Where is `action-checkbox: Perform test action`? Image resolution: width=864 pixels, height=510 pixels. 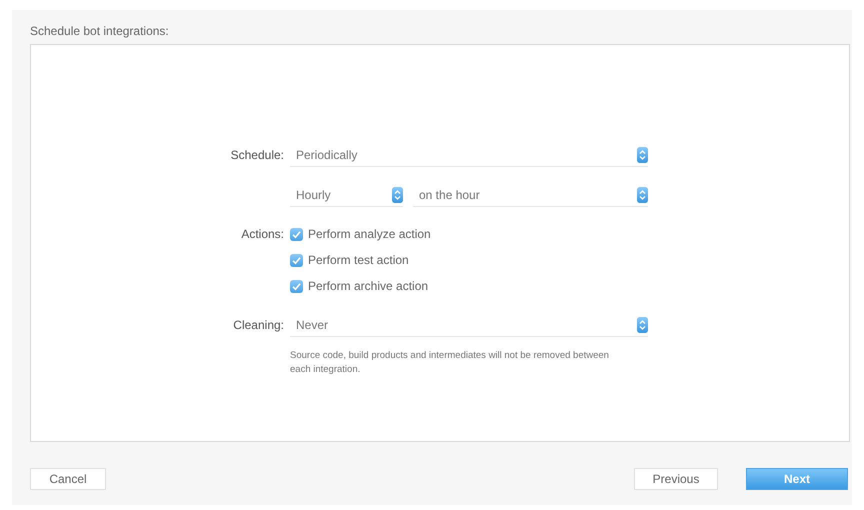 action-checkbox: Perform test action is located at coordinates (469, 260).